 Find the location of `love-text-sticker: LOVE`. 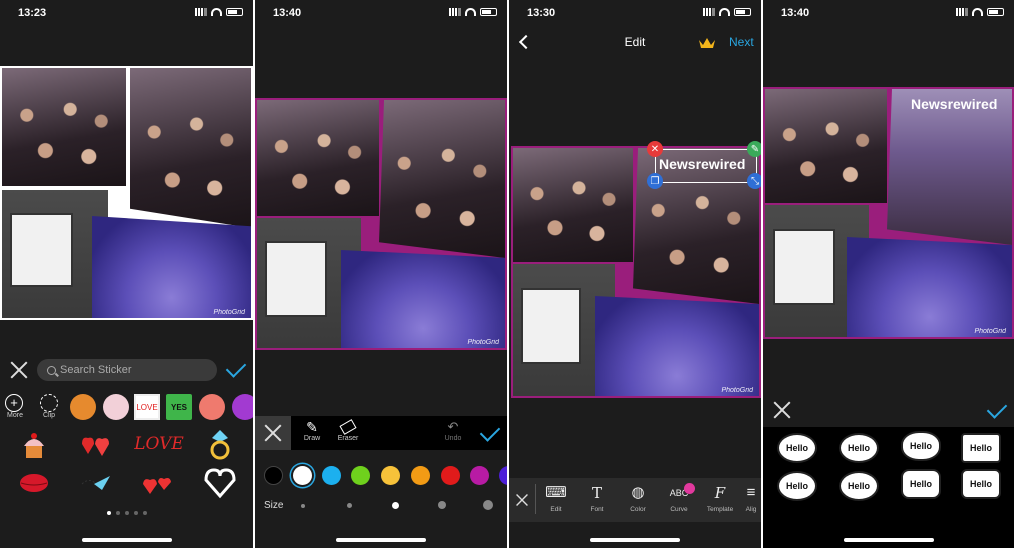

love-text-sticker: LOVE is located at coordinates (159, 444).